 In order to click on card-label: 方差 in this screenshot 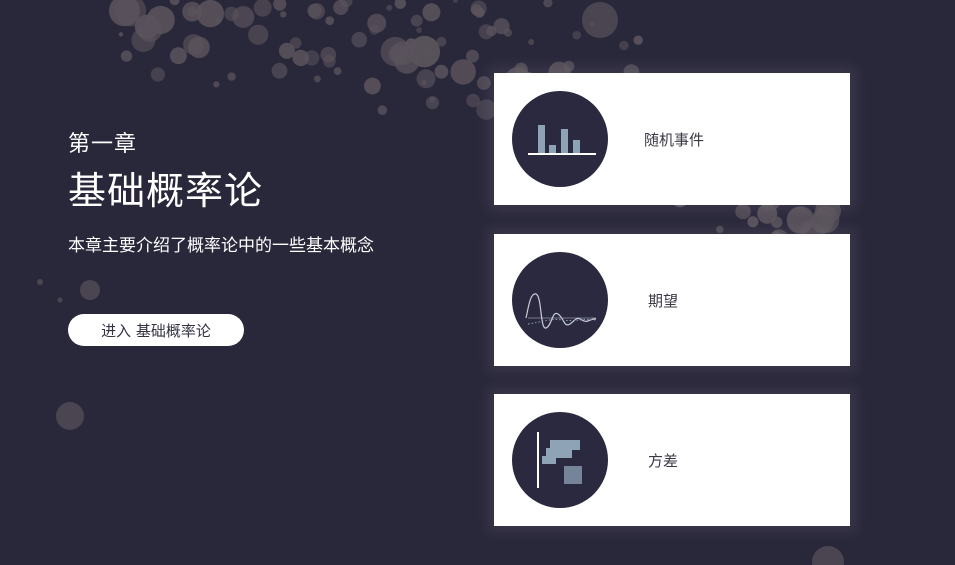, I will do `click(663, 461)`.